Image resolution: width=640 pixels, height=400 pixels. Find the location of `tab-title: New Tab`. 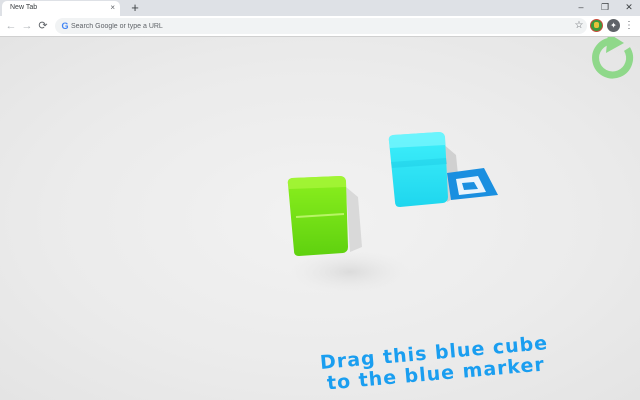

tab-title: New Tab is located at coordinates (24, 7).